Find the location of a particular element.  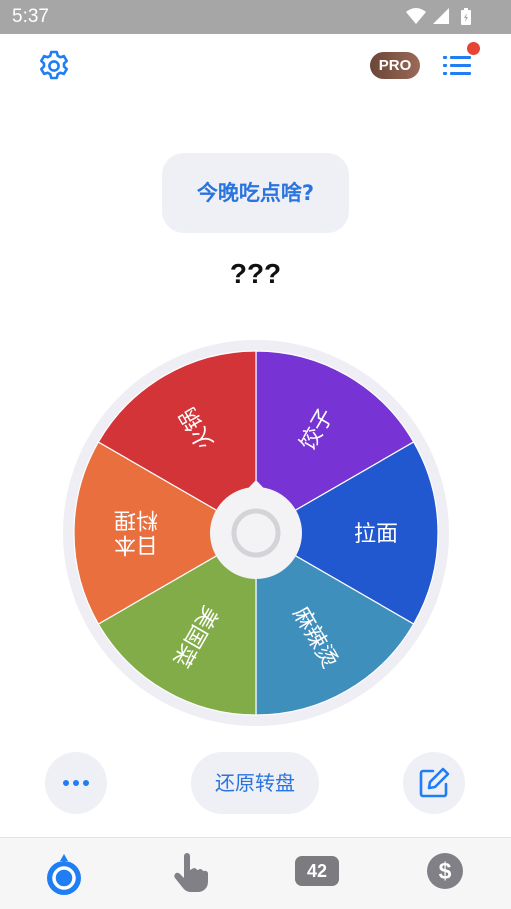

edit-button is located at coordinates (434, 783).